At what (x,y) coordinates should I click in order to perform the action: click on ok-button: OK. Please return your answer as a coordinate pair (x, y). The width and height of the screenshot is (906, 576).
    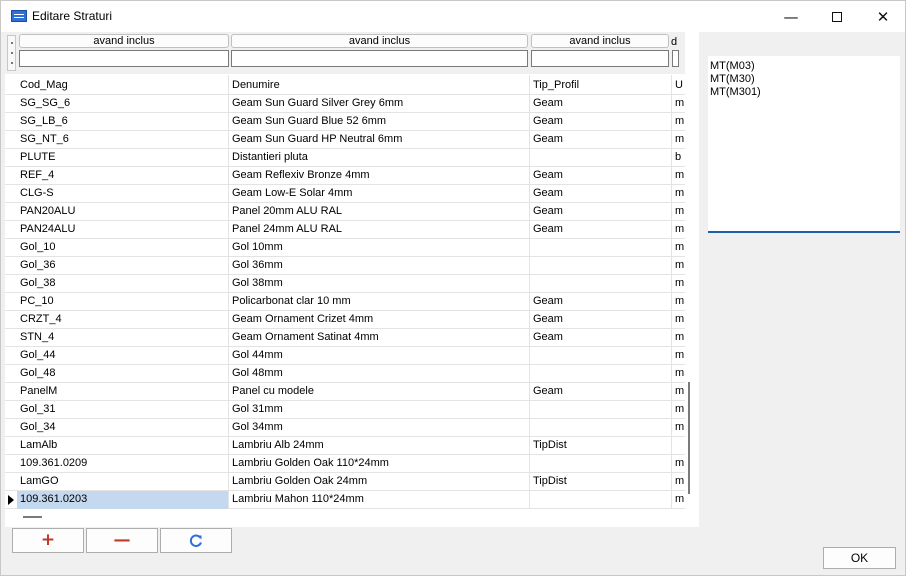
    Looking at the image, I should click on (859, 558).